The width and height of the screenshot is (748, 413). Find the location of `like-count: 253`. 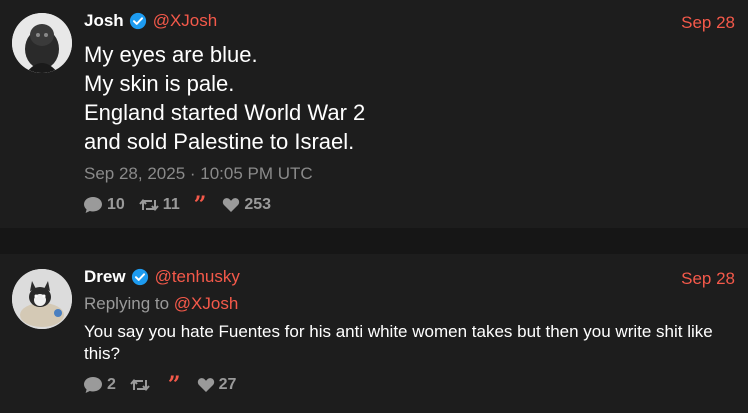

like-count: 253 is located at coordinates (258, 204).